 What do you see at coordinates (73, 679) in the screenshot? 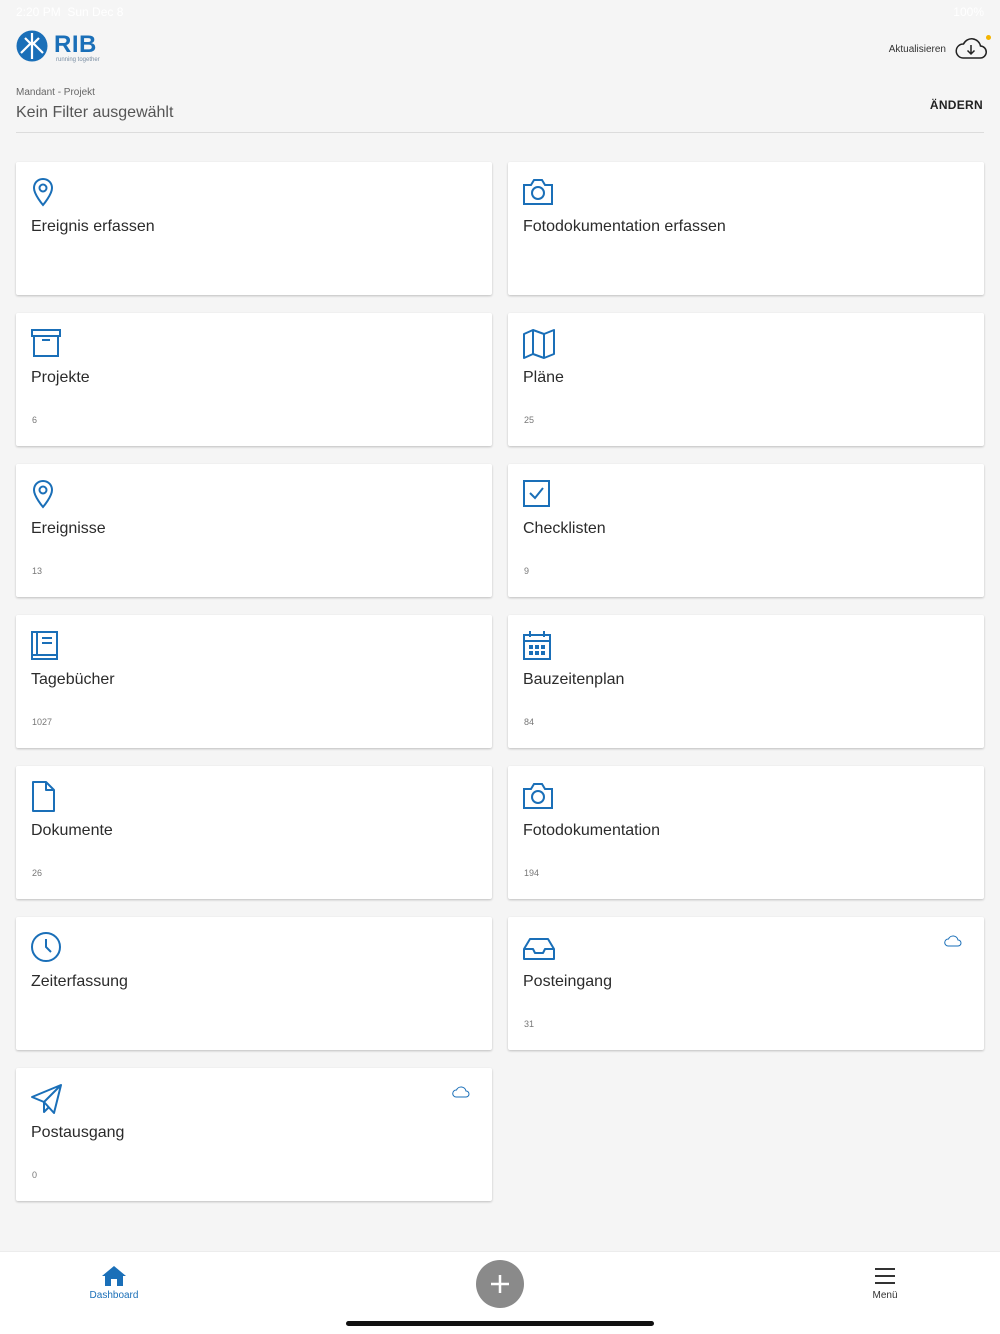
I see `tile-title: Tagebücher` at bounding box center [73, 679].